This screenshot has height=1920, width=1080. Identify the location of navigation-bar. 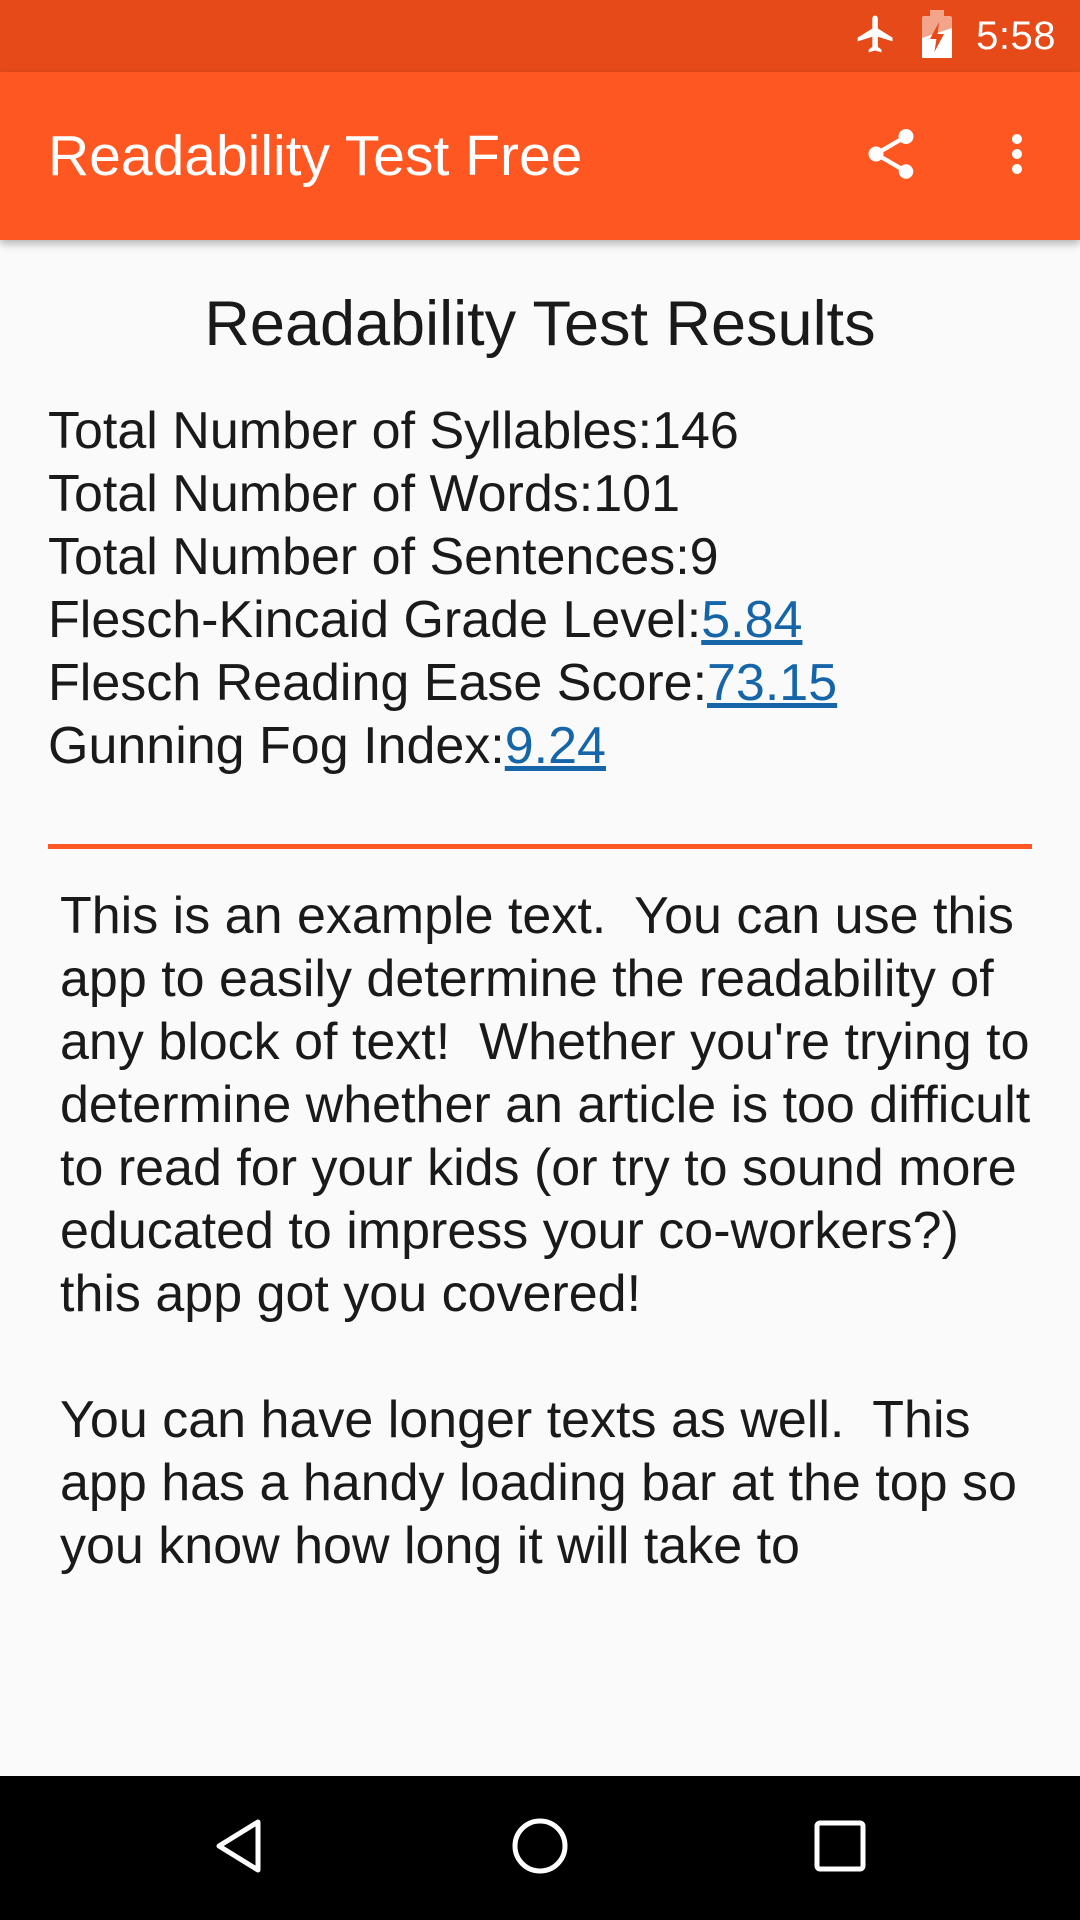
(540, 1848).